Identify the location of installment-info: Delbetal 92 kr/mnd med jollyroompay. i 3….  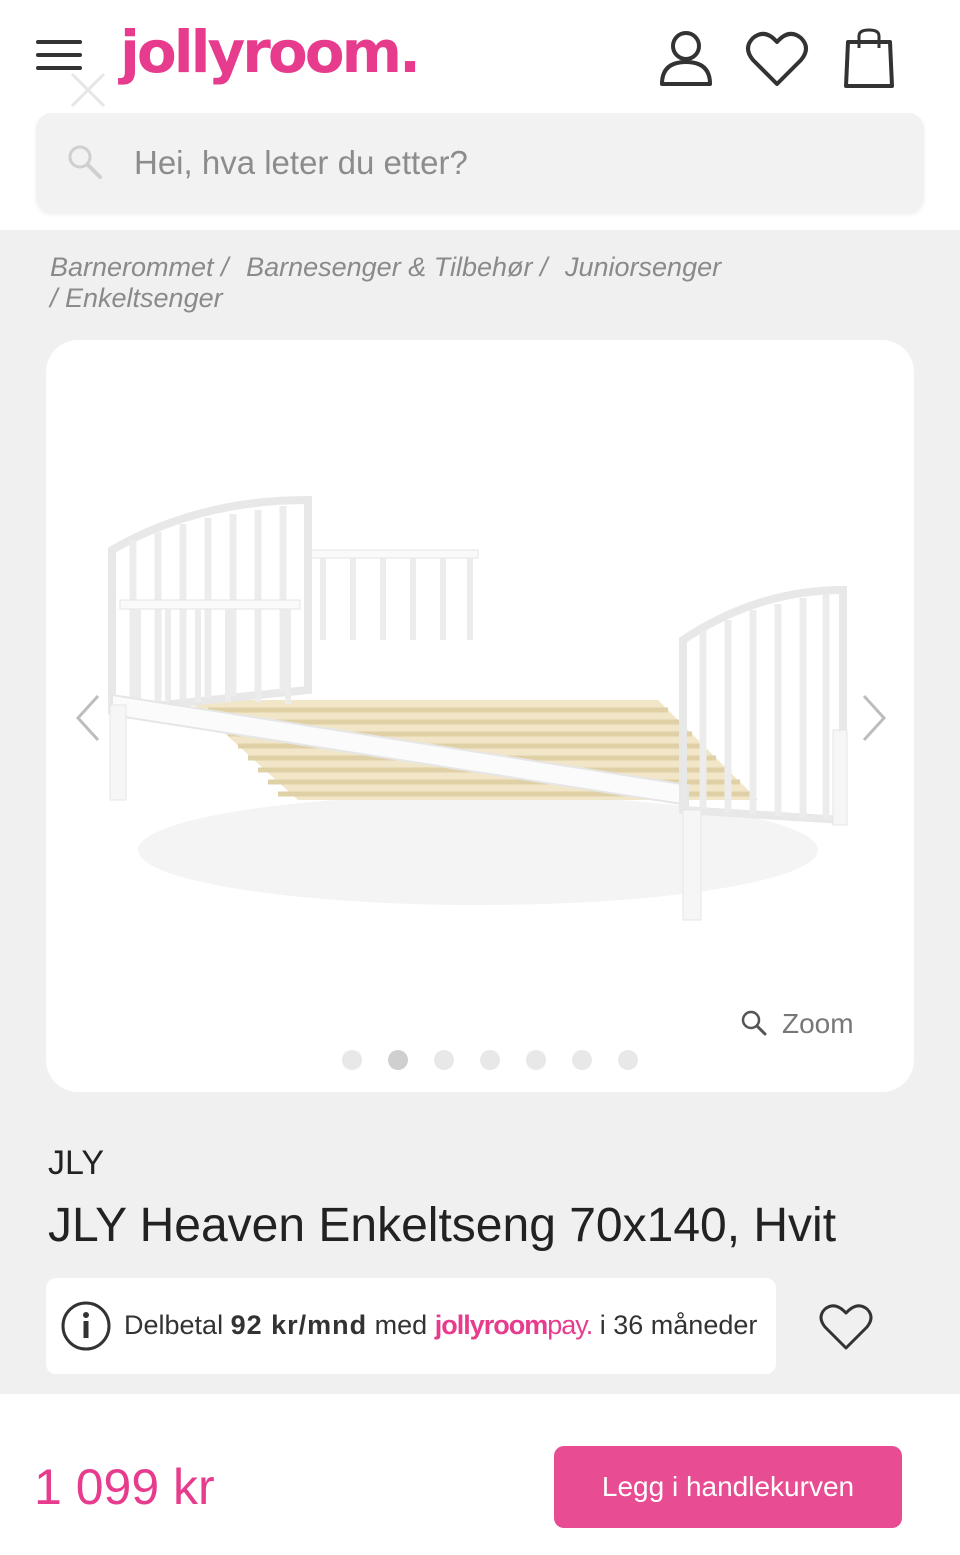
(411, 1326).